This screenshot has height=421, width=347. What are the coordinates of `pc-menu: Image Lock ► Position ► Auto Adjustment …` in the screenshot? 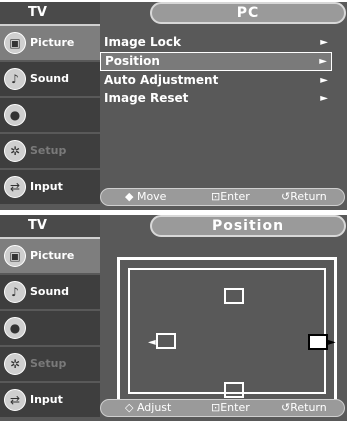 It's located at (216, 71).